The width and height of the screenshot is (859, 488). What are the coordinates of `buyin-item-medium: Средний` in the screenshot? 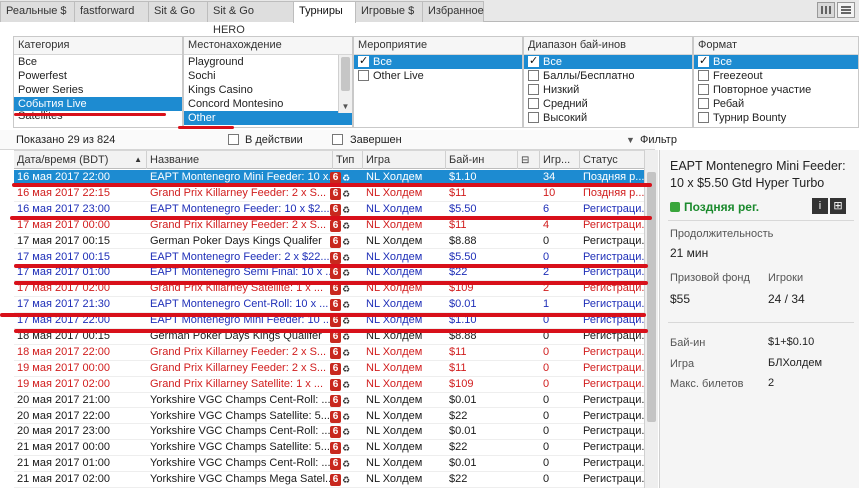 It's located at (608, 104).